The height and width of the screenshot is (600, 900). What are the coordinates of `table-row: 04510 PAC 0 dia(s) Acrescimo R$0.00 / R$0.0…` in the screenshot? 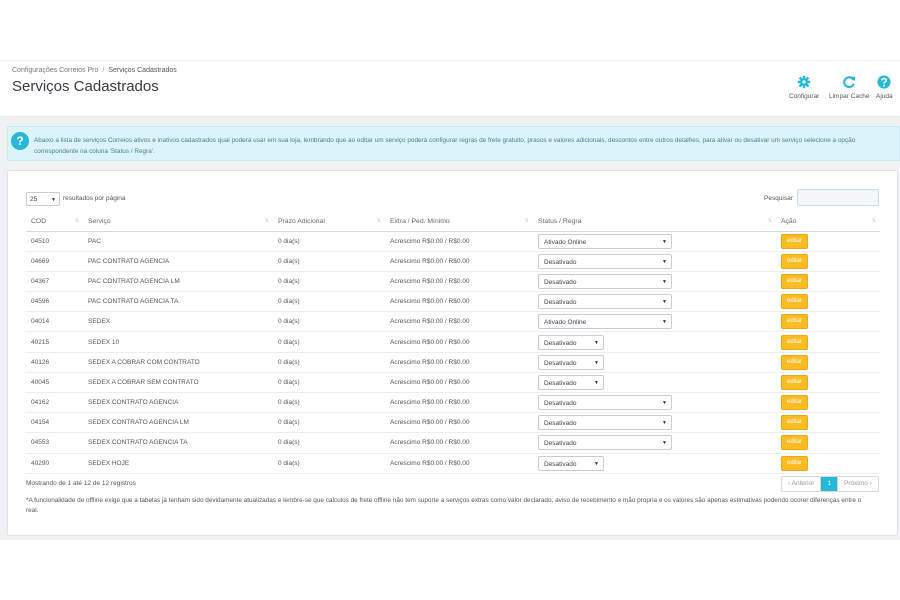 It's located at (453, 241).